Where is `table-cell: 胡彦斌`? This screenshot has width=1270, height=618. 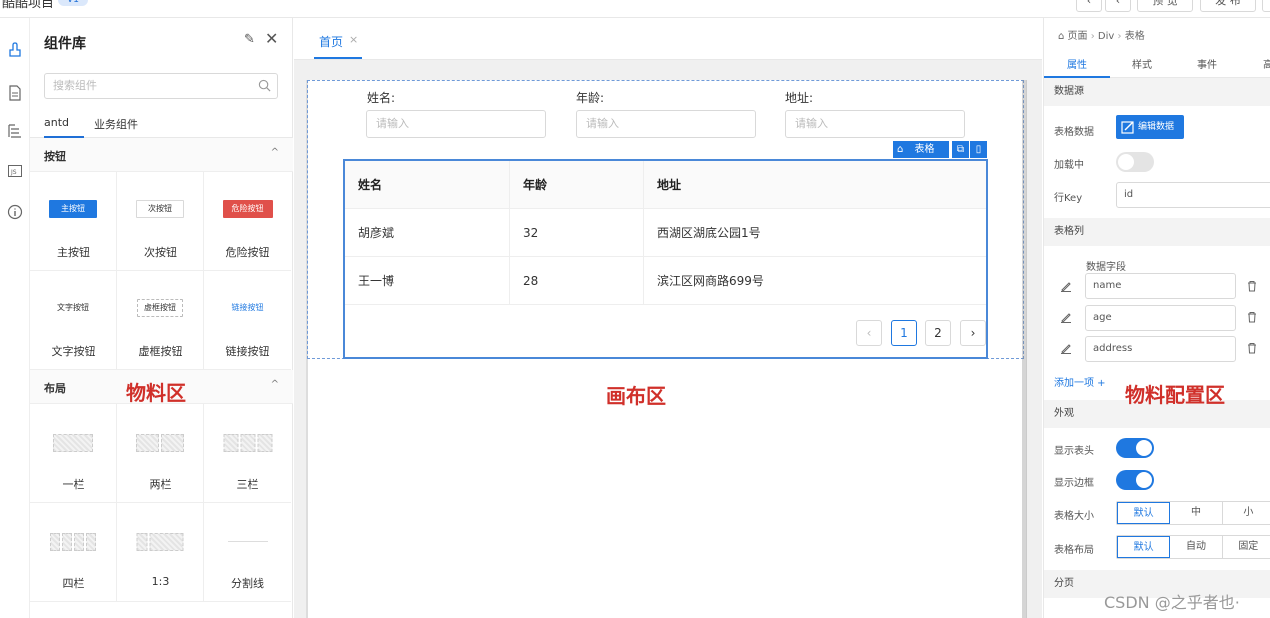
table-cell: 胡彦斌 is located at coordinates (427, 233).